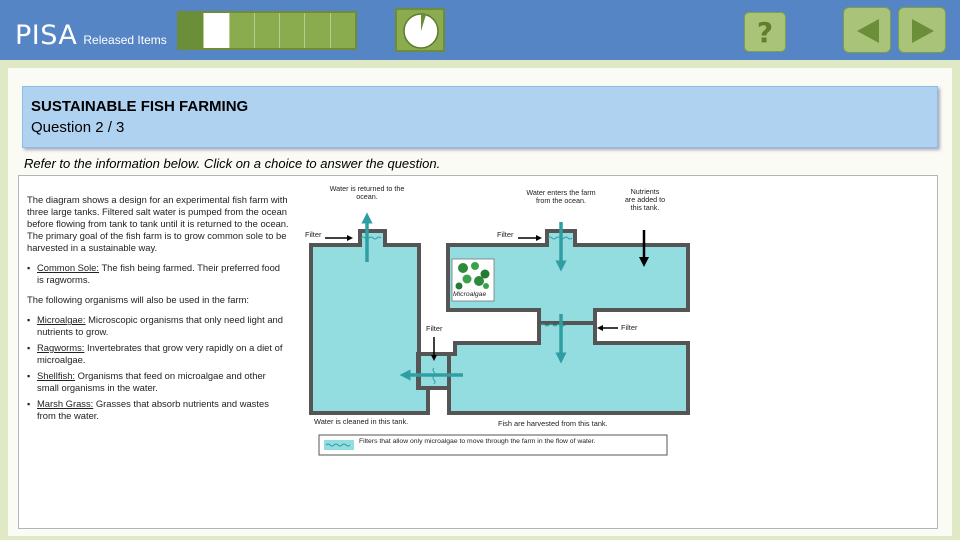 Image resolution: width=960 pixels, height=540 pixels. What do you see at coordinates (568, 368) in the screenshot?
I see `right-bottom-tank` at bounding box center [568, 368].